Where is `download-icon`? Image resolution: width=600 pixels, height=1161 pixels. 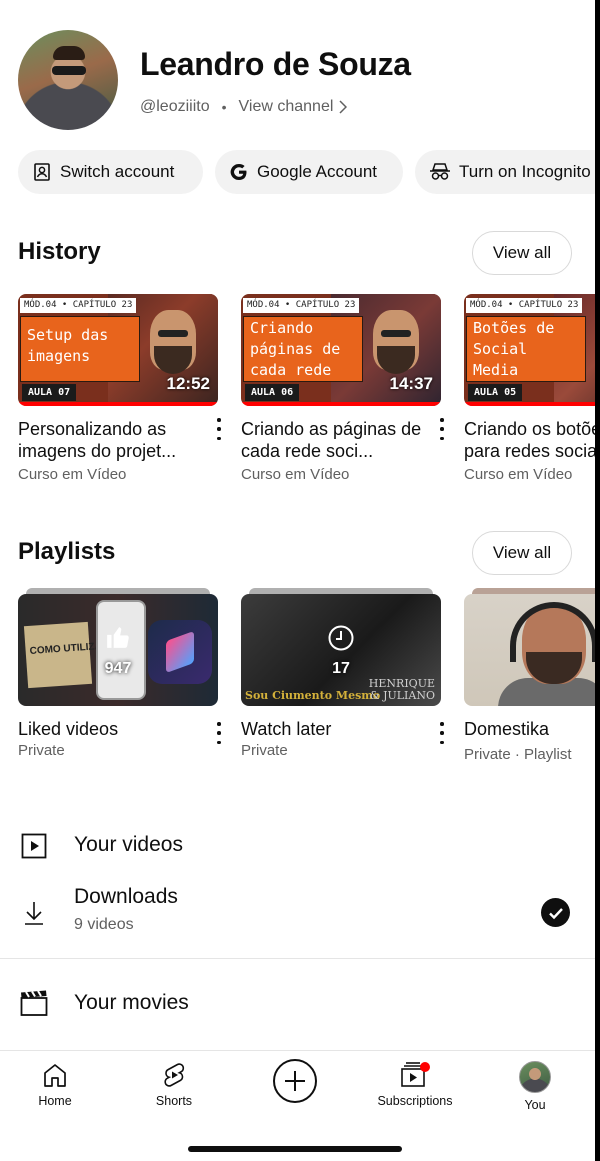
download-icon is located at coordinates (34, 913).